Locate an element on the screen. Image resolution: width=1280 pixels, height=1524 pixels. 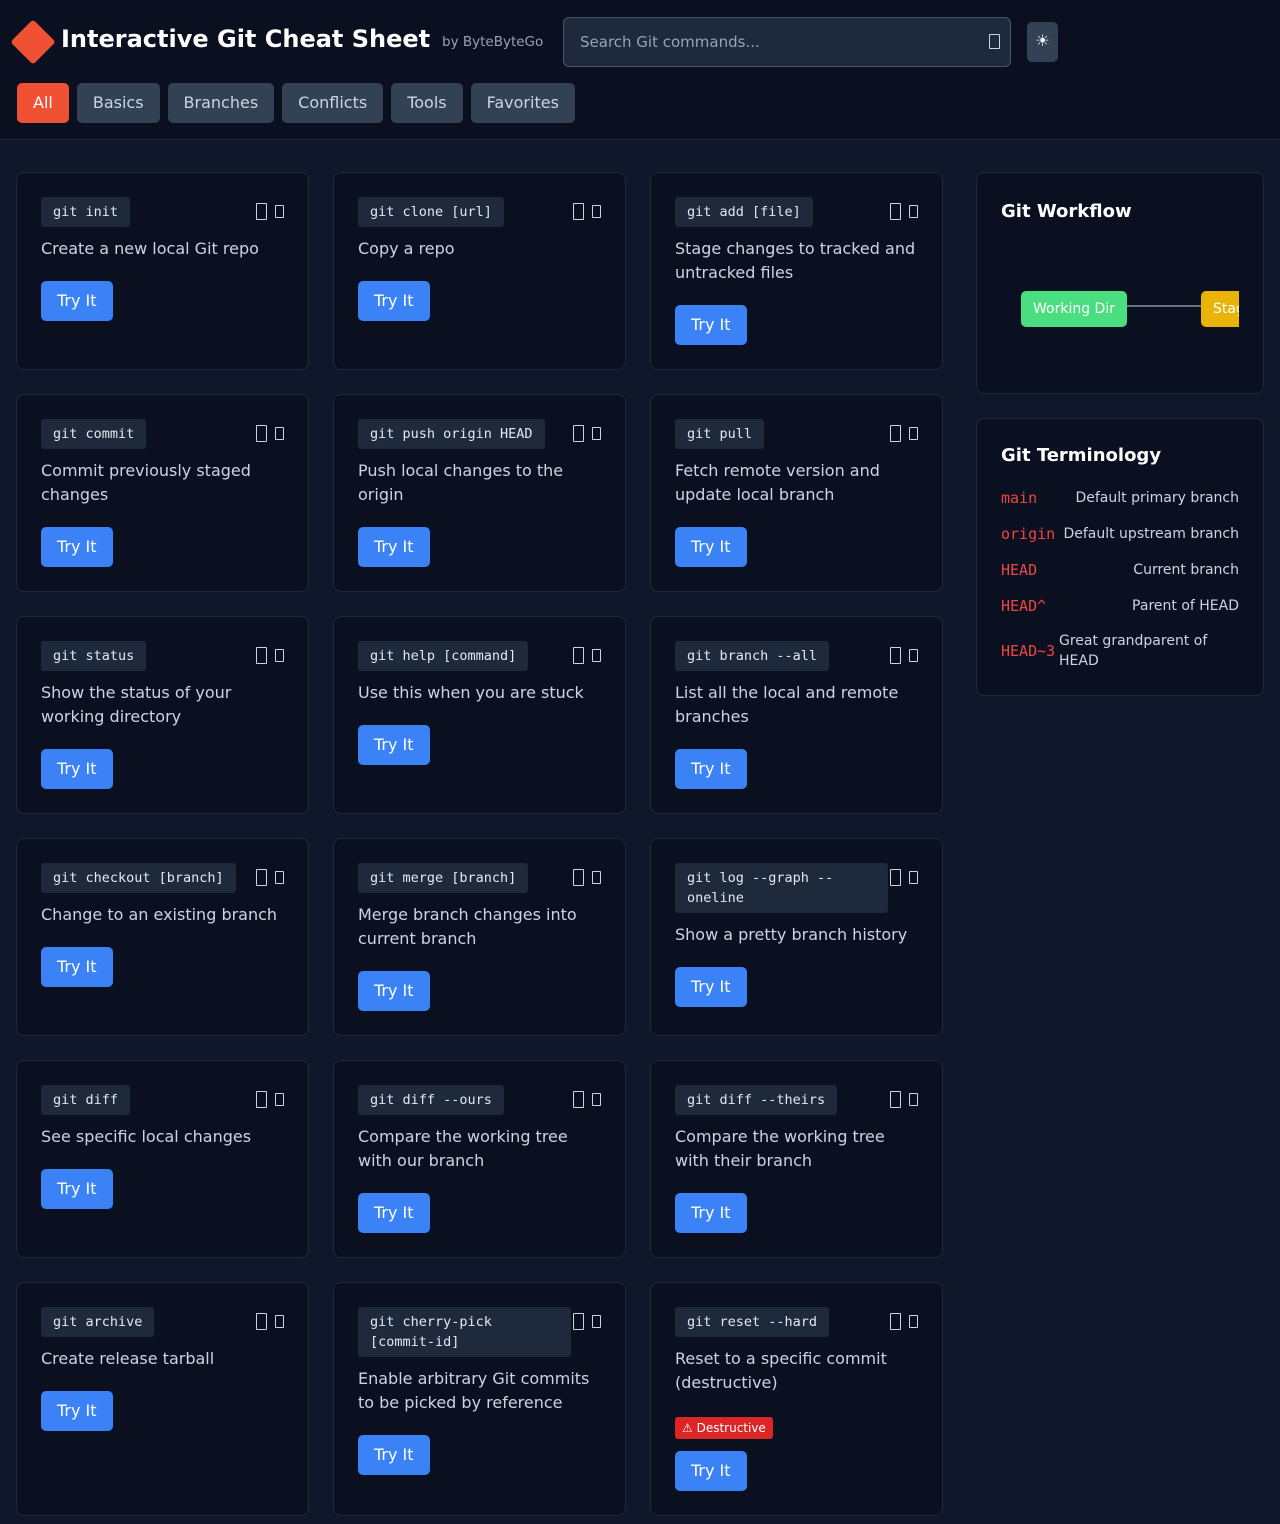
byline: by ByteByteGo is located at coordinates (493, 42).